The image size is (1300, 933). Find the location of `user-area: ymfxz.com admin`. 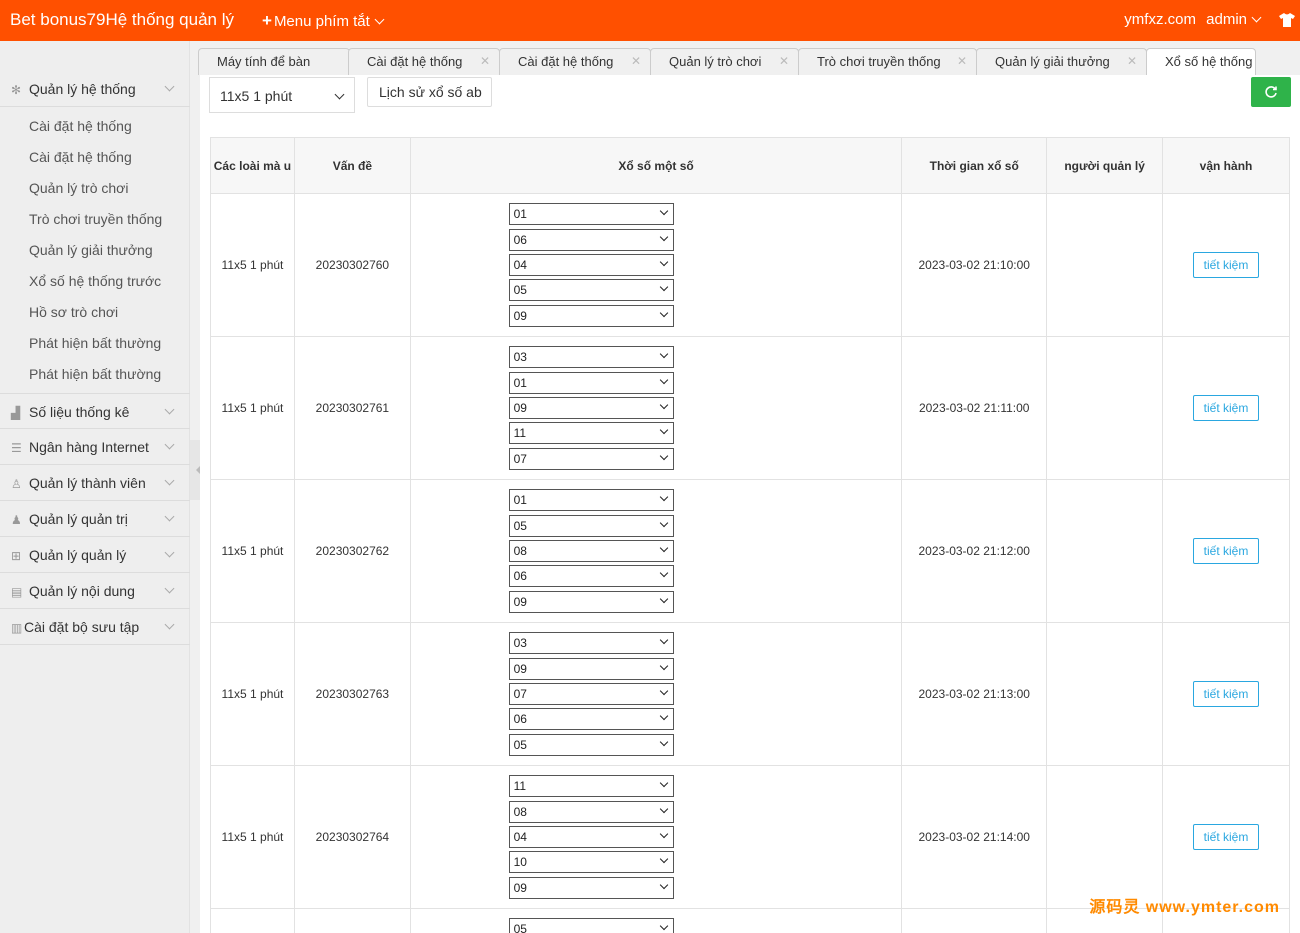

user-area: ymfxz.com admin is located at coordinates (1190, 19).